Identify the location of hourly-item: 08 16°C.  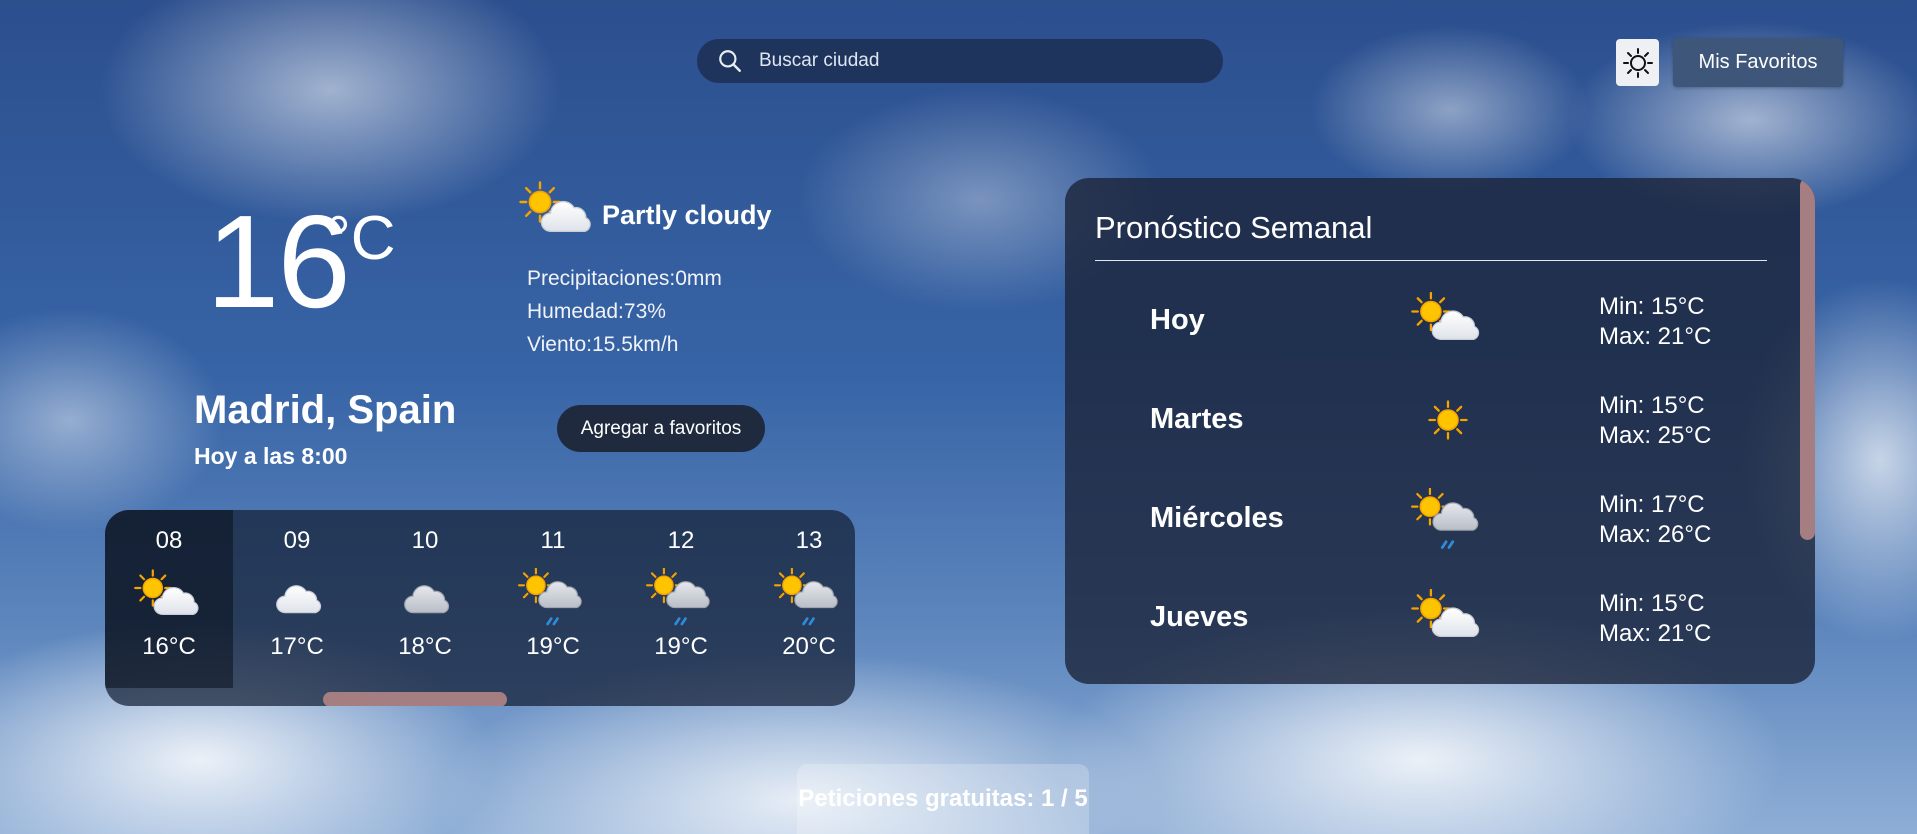
(169, 599).